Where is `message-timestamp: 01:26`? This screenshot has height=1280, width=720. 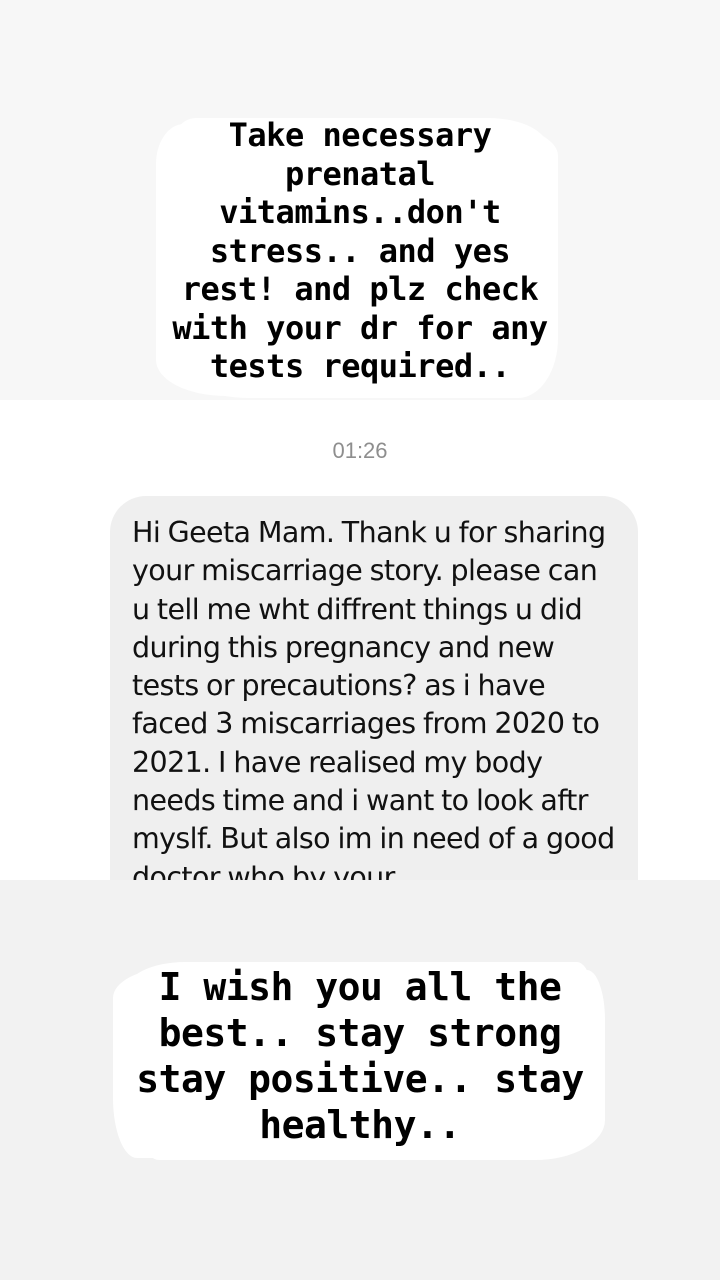 message-timestamp: 01:26 is located at coordinates (360, 450).